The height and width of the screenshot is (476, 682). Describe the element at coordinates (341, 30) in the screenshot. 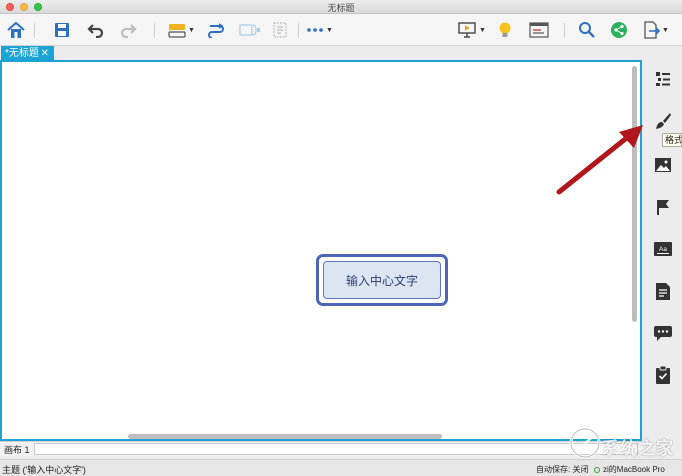

I see `toolbar: ▼ ▼ ▼ ▼` at that location.